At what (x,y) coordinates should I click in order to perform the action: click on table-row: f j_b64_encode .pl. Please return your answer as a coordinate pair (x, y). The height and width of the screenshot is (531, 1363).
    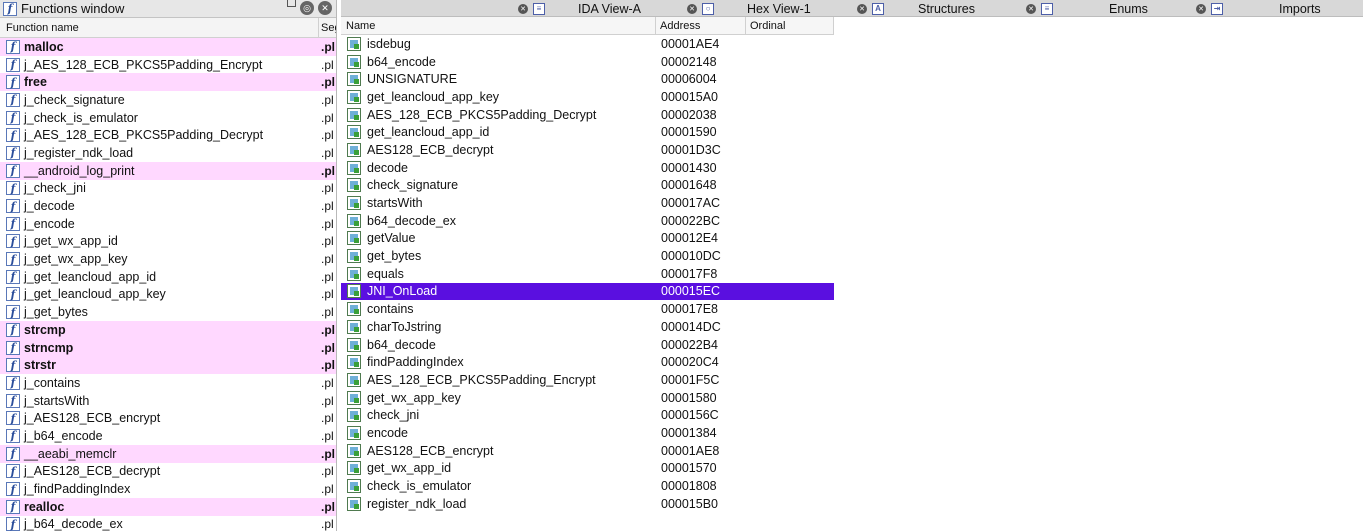
    Looking at the image, I should click on (168, 436).